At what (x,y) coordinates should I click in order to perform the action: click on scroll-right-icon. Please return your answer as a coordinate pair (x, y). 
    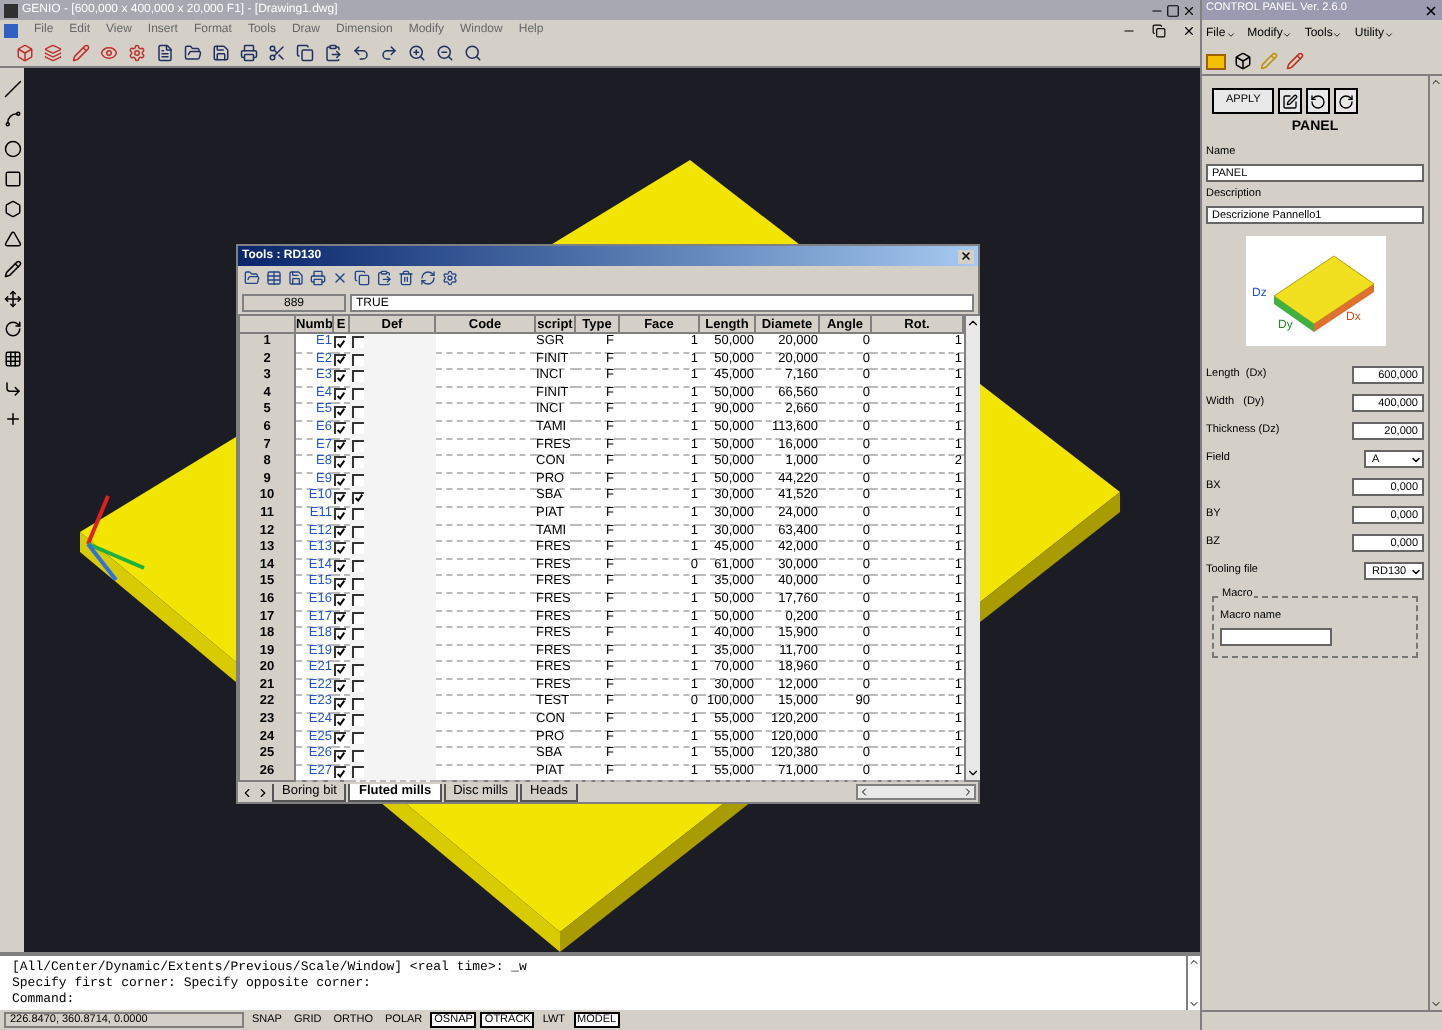
    Looking at the image, I should click on (968, 792).